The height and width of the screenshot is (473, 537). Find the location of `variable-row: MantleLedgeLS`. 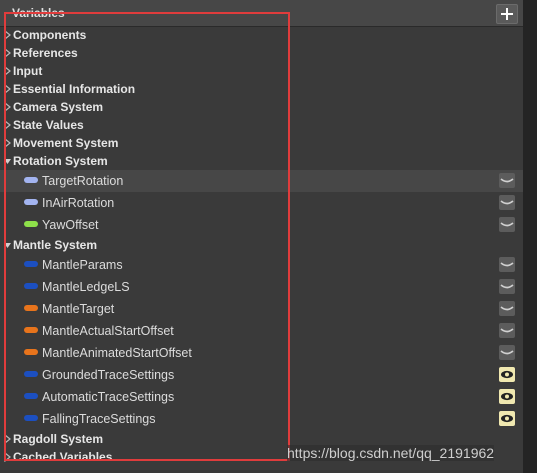

variable-row: MantleLedgeLS is located at coordinates (261, 287).